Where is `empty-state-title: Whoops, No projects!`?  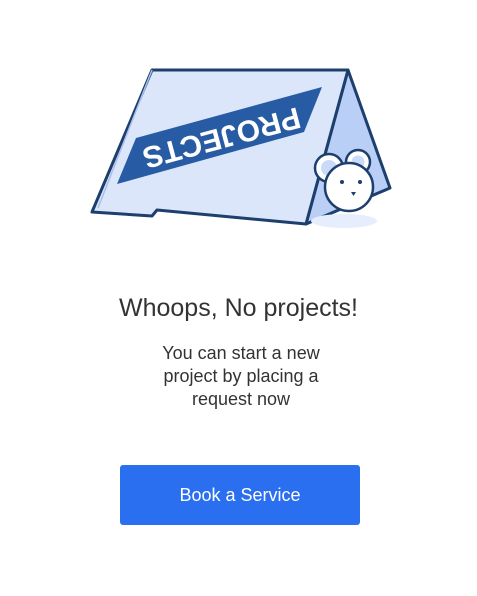 empty-state-title: Whoops, No projects! is located at coordinates (238, 308).